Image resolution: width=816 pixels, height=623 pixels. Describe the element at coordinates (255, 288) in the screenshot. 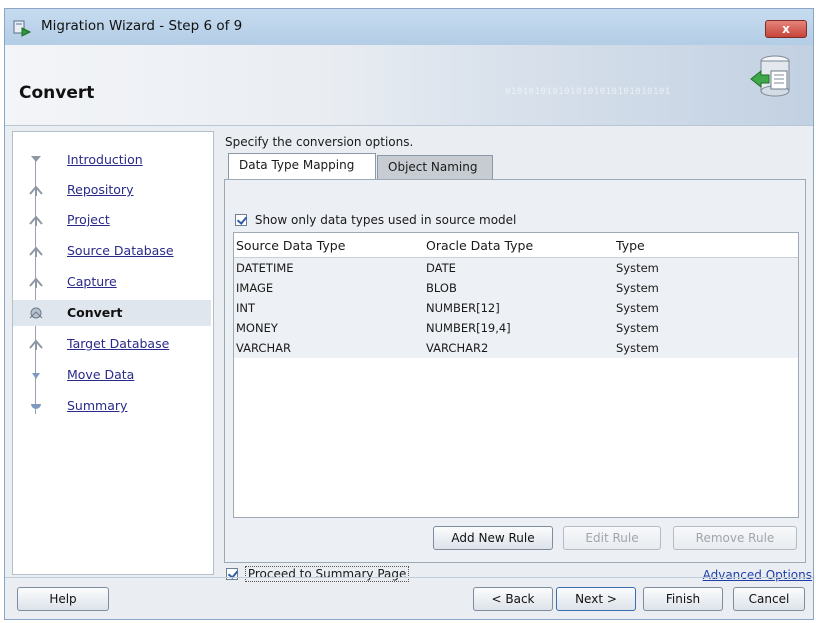

I see `table-cell: IMAGE` at that location.